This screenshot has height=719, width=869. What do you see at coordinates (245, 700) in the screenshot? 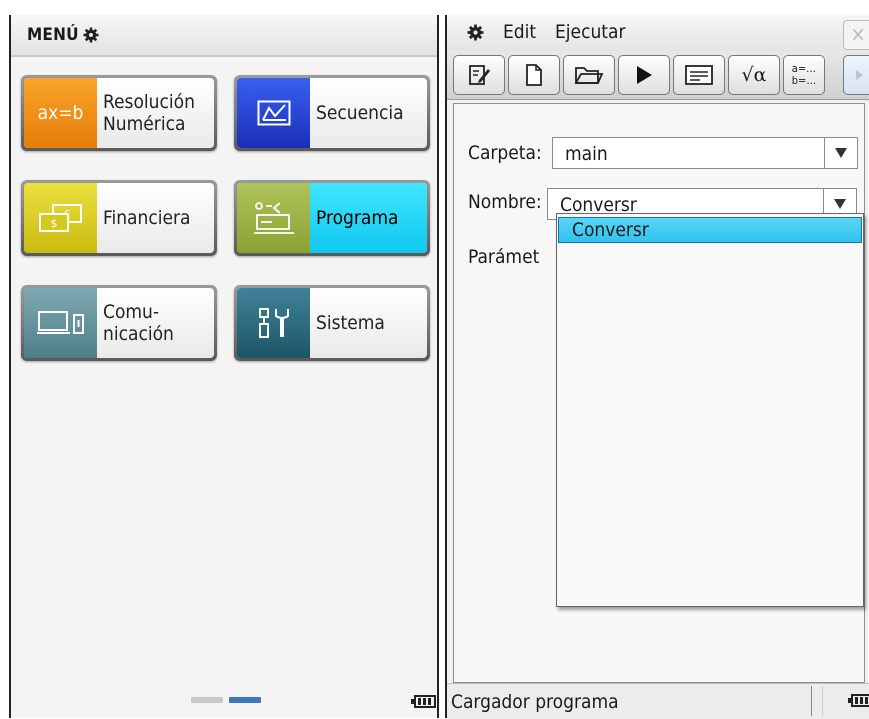
I see `page-dot-active` at bounding box center [245, 700].